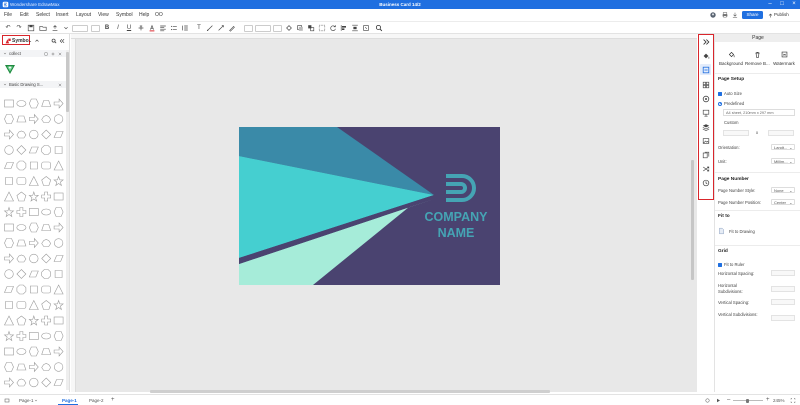 Image resolution: width=800 pixels, height=405 pixels. Describe the element at coordinates (706, 155) in the screenshot. I see `pages-icon` at that location.